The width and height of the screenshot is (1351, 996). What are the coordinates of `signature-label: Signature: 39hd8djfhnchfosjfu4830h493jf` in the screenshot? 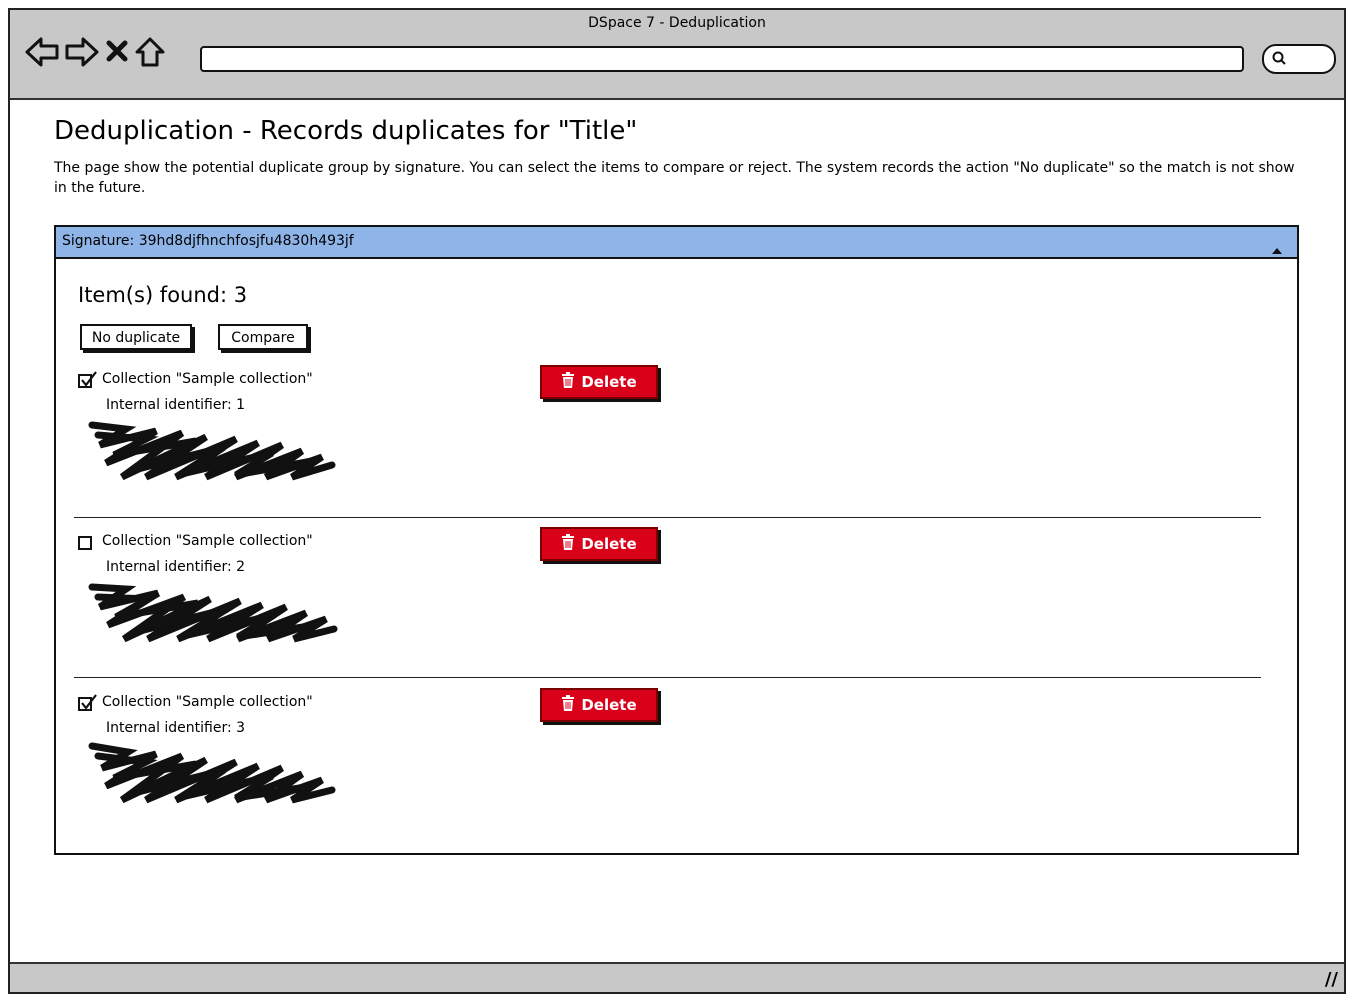 It's located at (208, 241).